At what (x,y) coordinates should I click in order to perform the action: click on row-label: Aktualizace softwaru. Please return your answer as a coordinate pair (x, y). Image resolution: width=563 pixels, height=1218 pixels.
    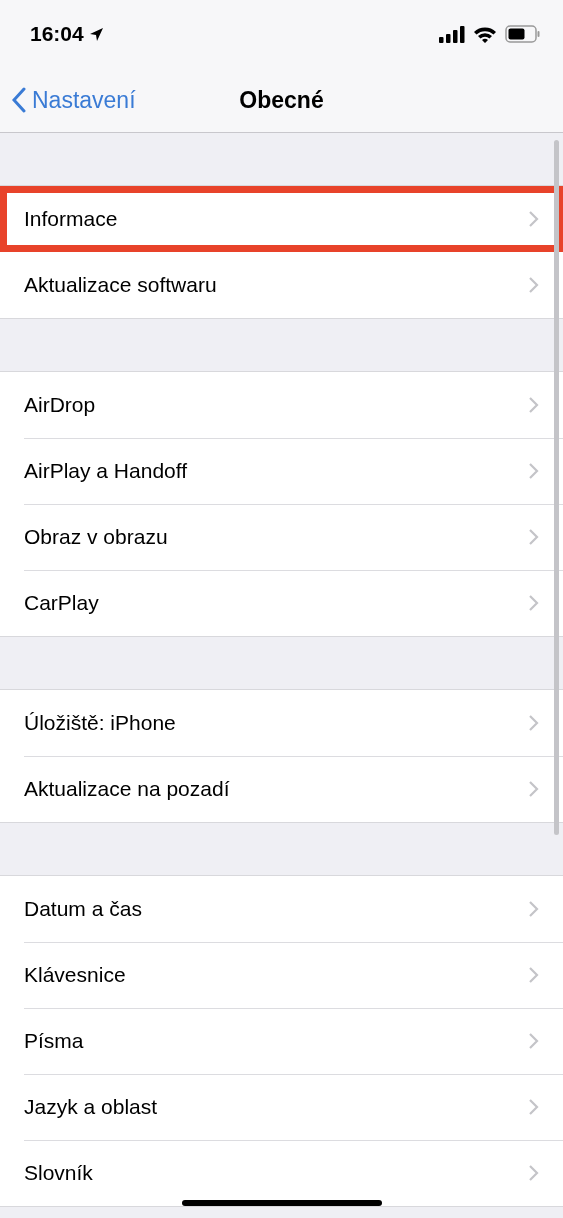
    Looking at the image, I should click on (120, 285).